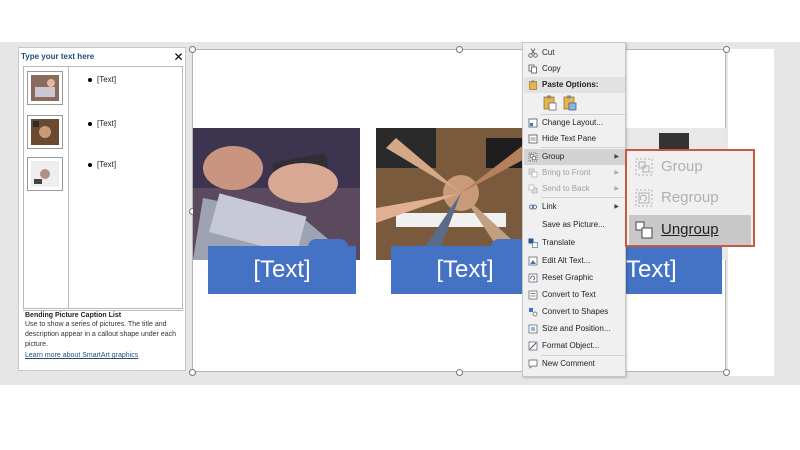 The width and height of the screenshot is (800, 450). I want to click on format-object-icon, so click(533, 346).